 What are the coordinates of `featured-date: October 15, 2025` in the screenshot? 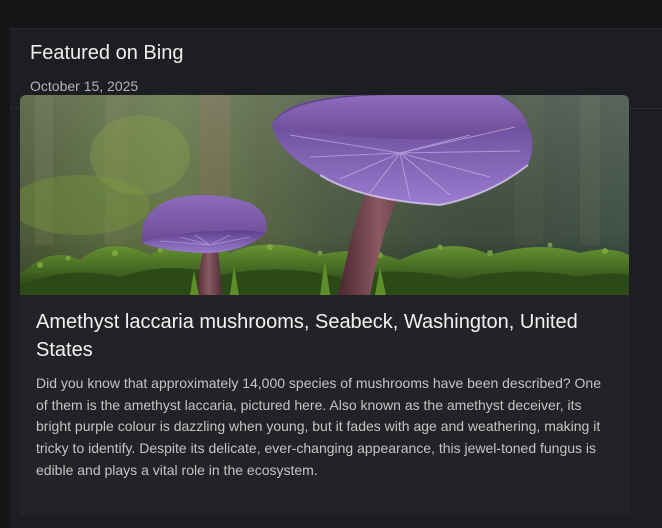 It's located at (84, 86).